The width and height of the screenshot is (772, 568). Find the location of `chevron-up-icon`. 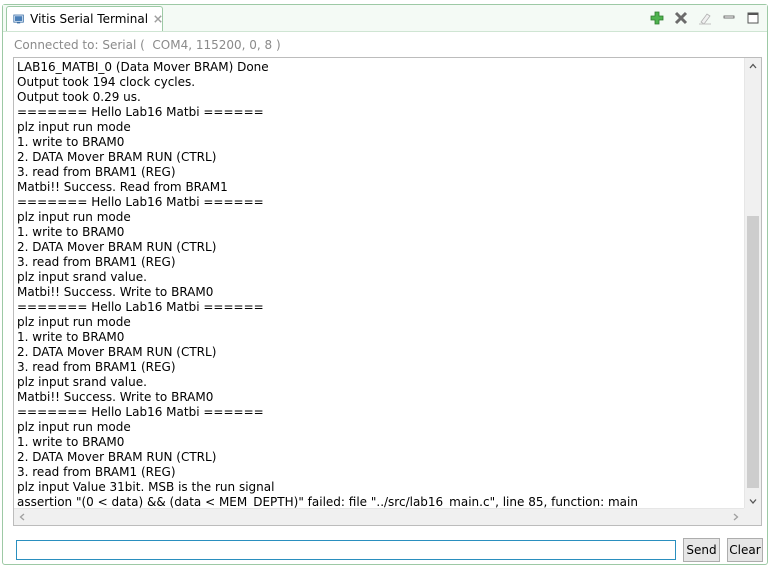

chevron-up-icon is located at coordinates (753, 66).